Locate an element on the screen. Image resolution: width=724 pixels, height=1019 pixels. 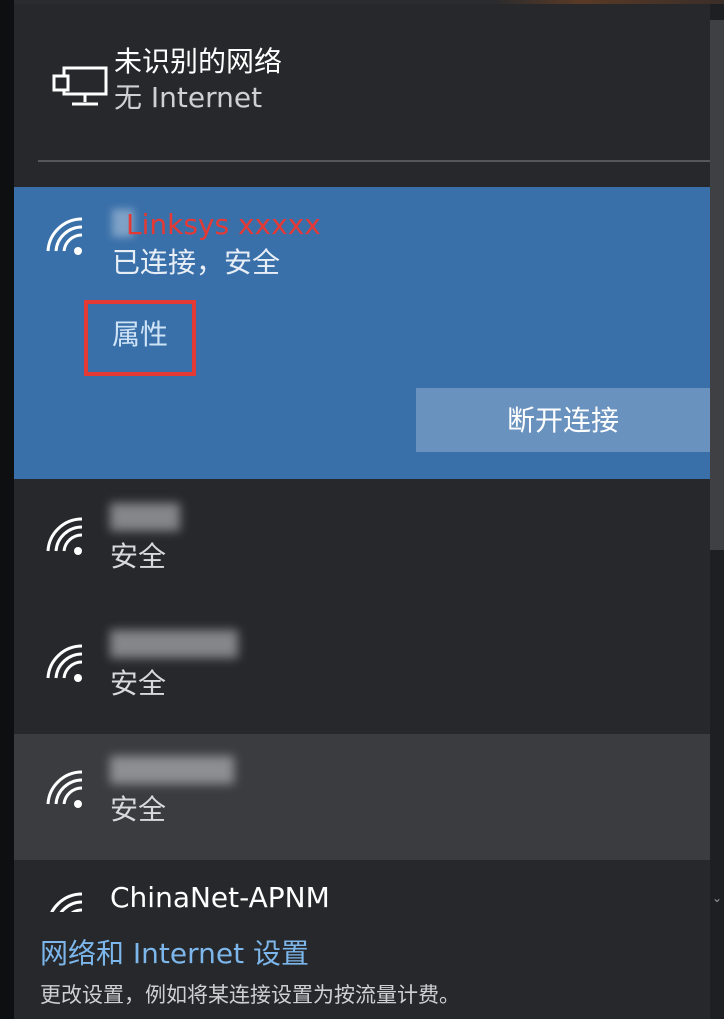
divider is located at coordinates (374, 161).